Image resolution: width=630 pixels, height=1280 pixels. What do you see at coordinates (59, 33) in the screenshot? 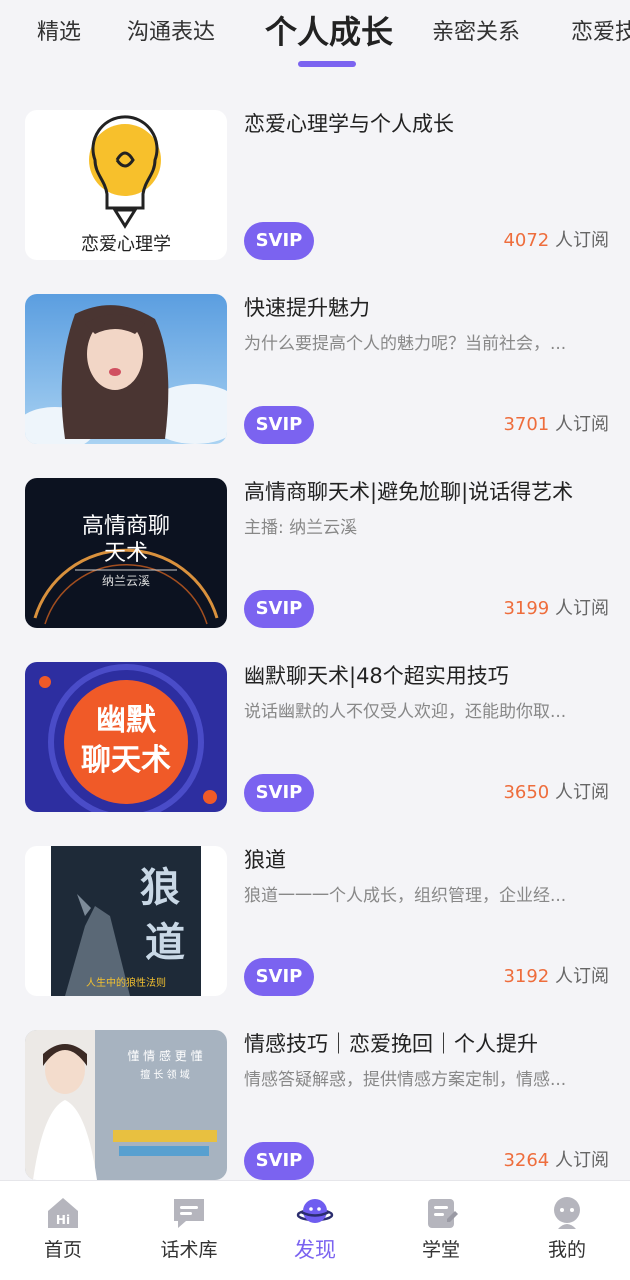
I see `tab-featured: 精选` at bounding box center [59, 33].